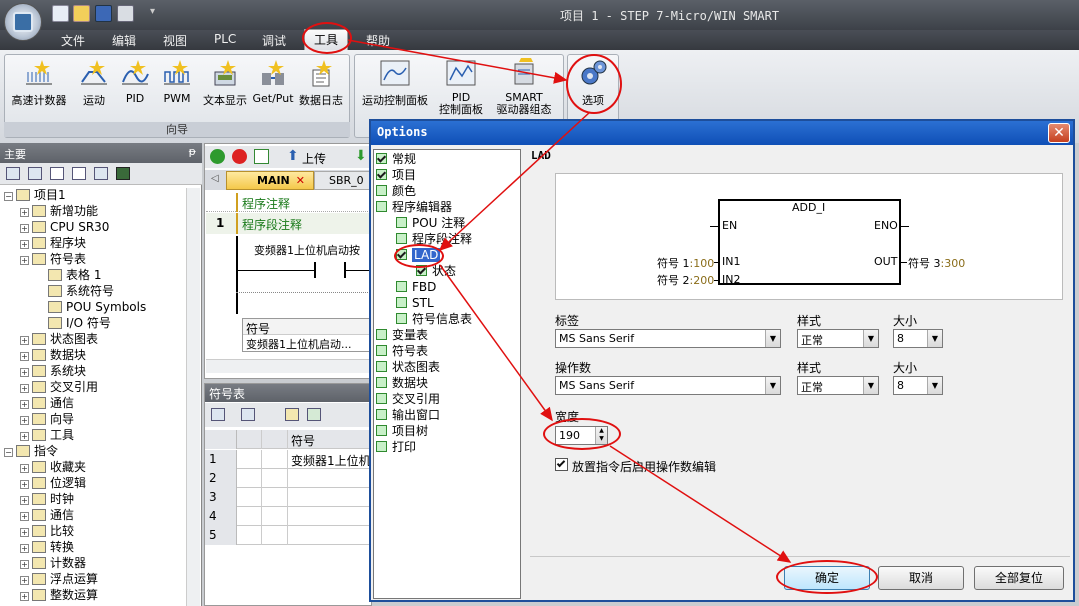 Image resolution: width=1079 pixels, height=606 pixels. I want to click on menu-plc: PLC, so click(225, 40).